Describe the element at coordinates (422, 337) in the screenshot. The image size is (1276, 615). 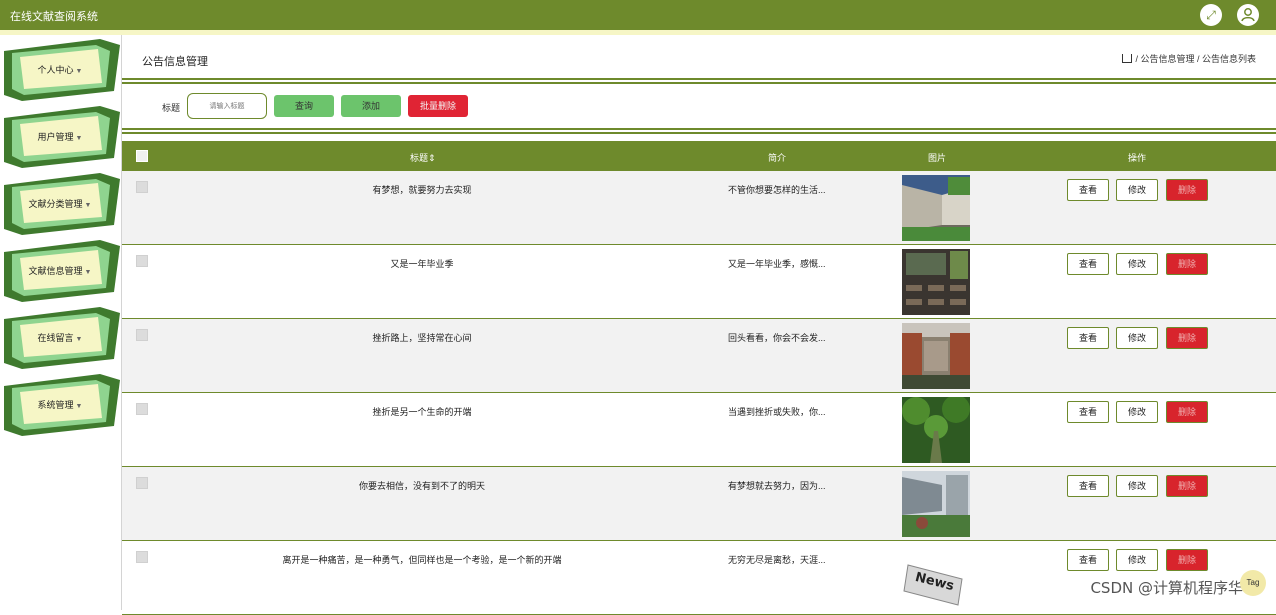
I see `row-title: 挫折路上，坚持常在心间` at that location.